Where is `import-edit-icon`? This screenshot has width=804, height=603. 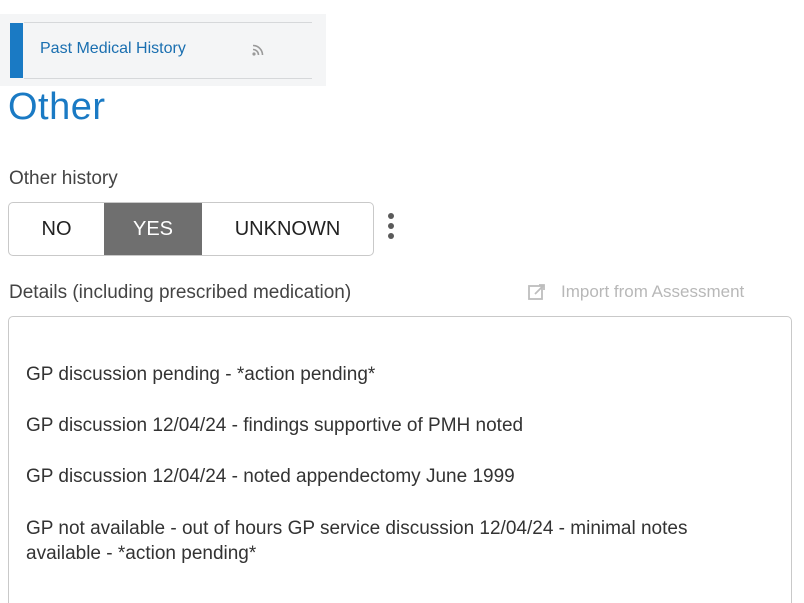
import-edit-icon is located at coordinates (536, 292).